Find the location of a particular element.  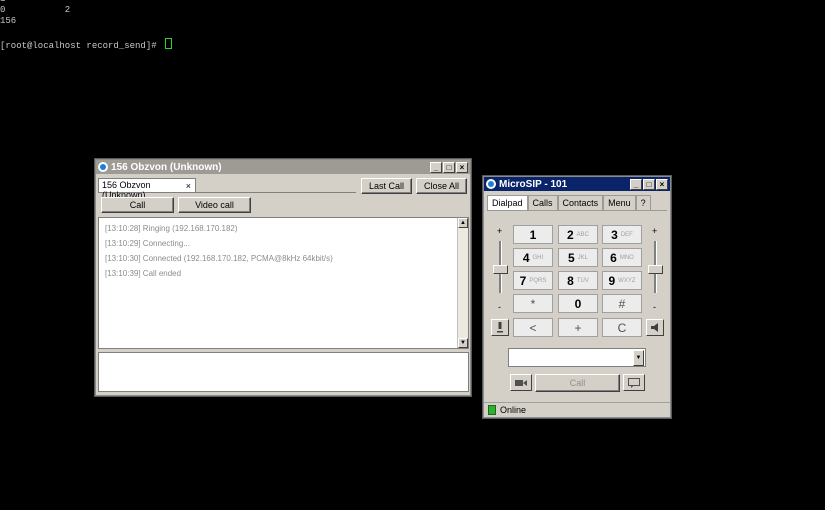

dialpad-key-digit: 0 is located at coordinates (578, 303).